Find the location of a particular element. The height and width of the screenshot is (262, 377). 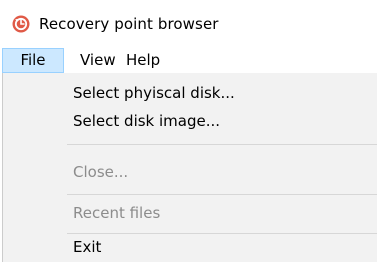

menu-file: File is located at coordinates (33, 60).